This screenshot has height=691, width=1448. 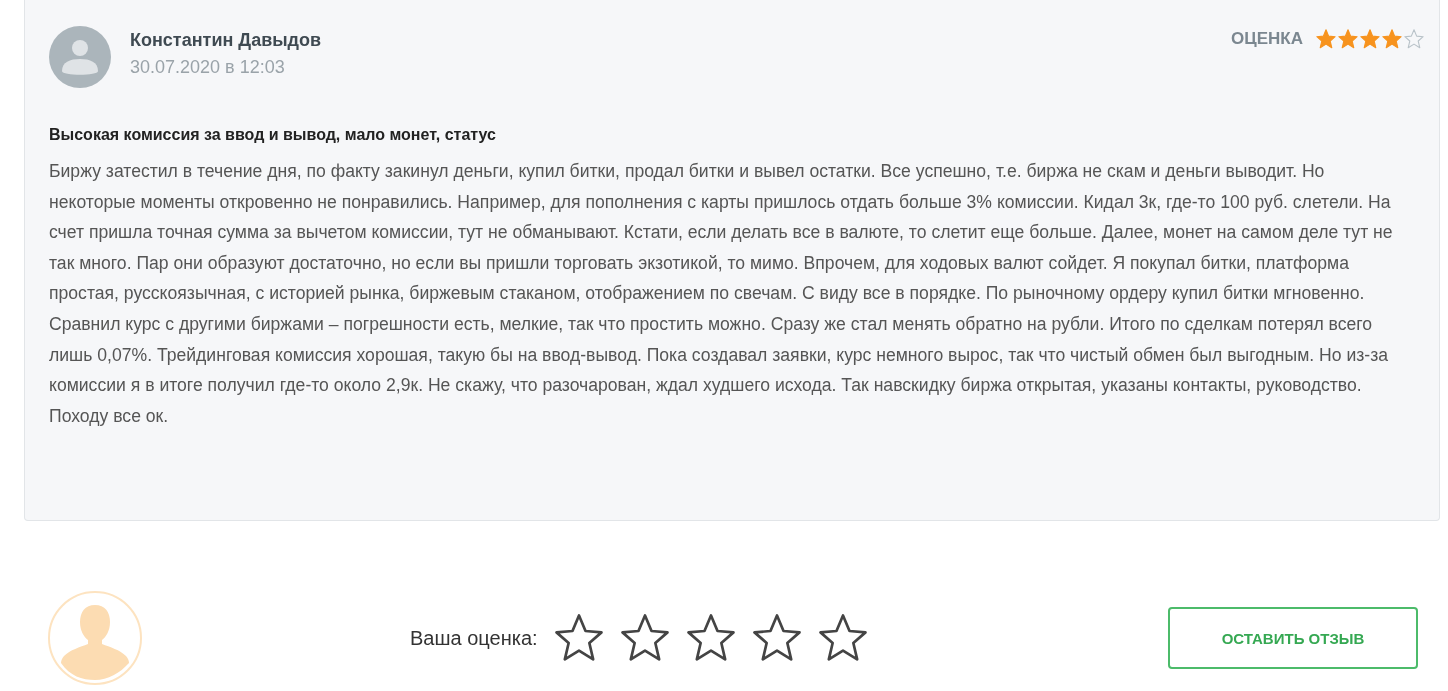 What do you see at coordinates (273, 135) in the screenshot?
I see `review-title: Высокая комиссия за ввод и вывод, мало монет, статус` at bounding box center [273, 135].